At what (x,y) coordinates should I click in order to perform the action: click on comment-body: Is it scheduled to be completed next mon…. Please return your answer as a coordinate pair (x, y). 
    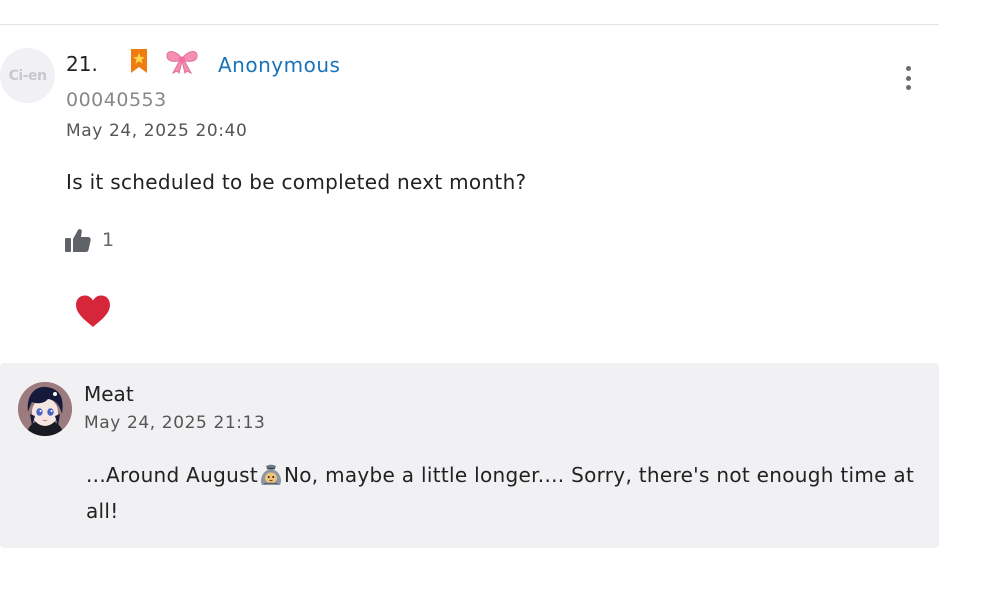
    Looking at the image, I should click on (296, 182).